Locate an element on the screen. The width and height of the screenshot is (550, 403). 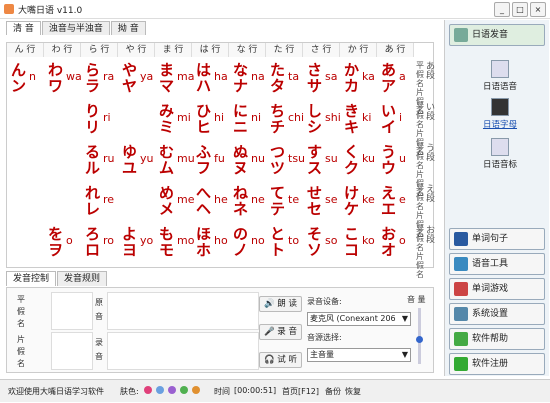
katakana: ク is located at coordinates (351, 168).